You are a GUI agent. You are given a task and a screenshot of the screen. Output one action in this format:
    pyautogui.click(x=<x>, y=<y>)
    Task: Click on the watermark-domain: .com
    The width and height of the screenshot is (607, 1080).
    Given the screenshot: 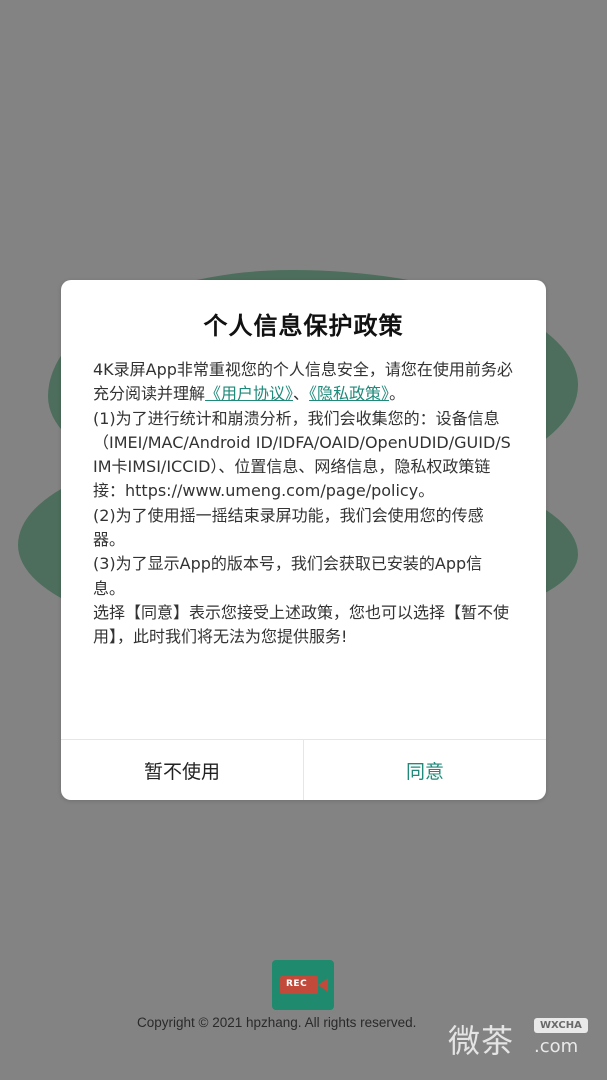 What is the action you would take?
    pyautogui.click(x=556, y=1046)
    